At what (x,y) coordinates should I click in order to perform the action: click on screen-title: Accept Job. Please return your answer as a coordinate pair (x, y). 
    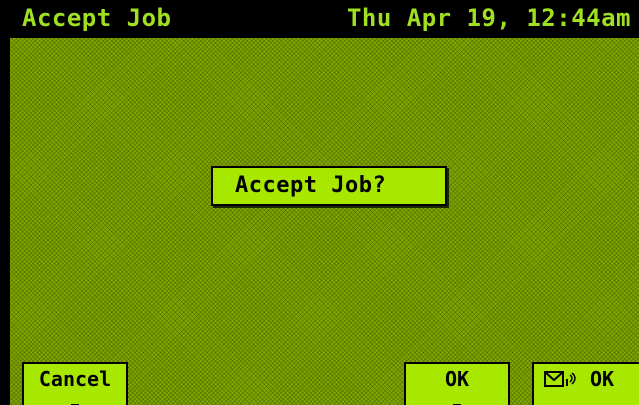
    Looking at the image, I should click on (97, 18).